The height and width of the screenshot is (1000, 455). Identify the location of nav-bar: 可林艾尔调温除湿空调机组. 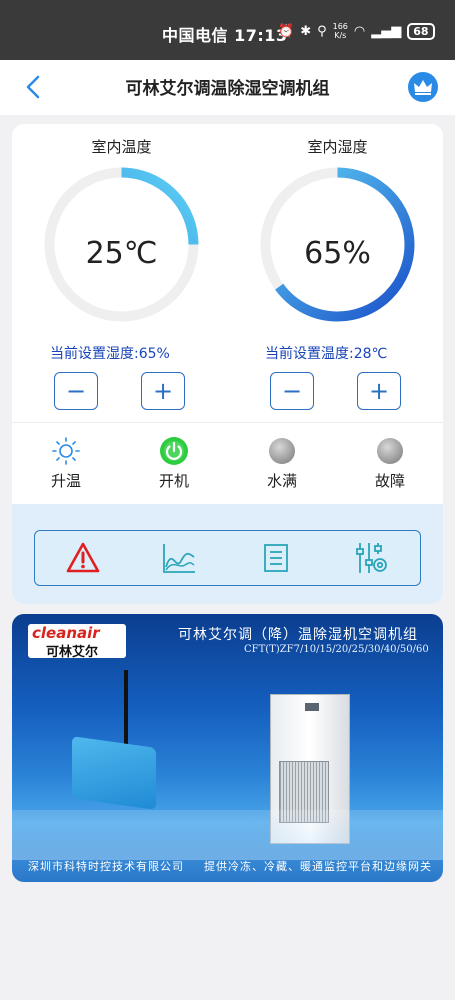
(227, 87).